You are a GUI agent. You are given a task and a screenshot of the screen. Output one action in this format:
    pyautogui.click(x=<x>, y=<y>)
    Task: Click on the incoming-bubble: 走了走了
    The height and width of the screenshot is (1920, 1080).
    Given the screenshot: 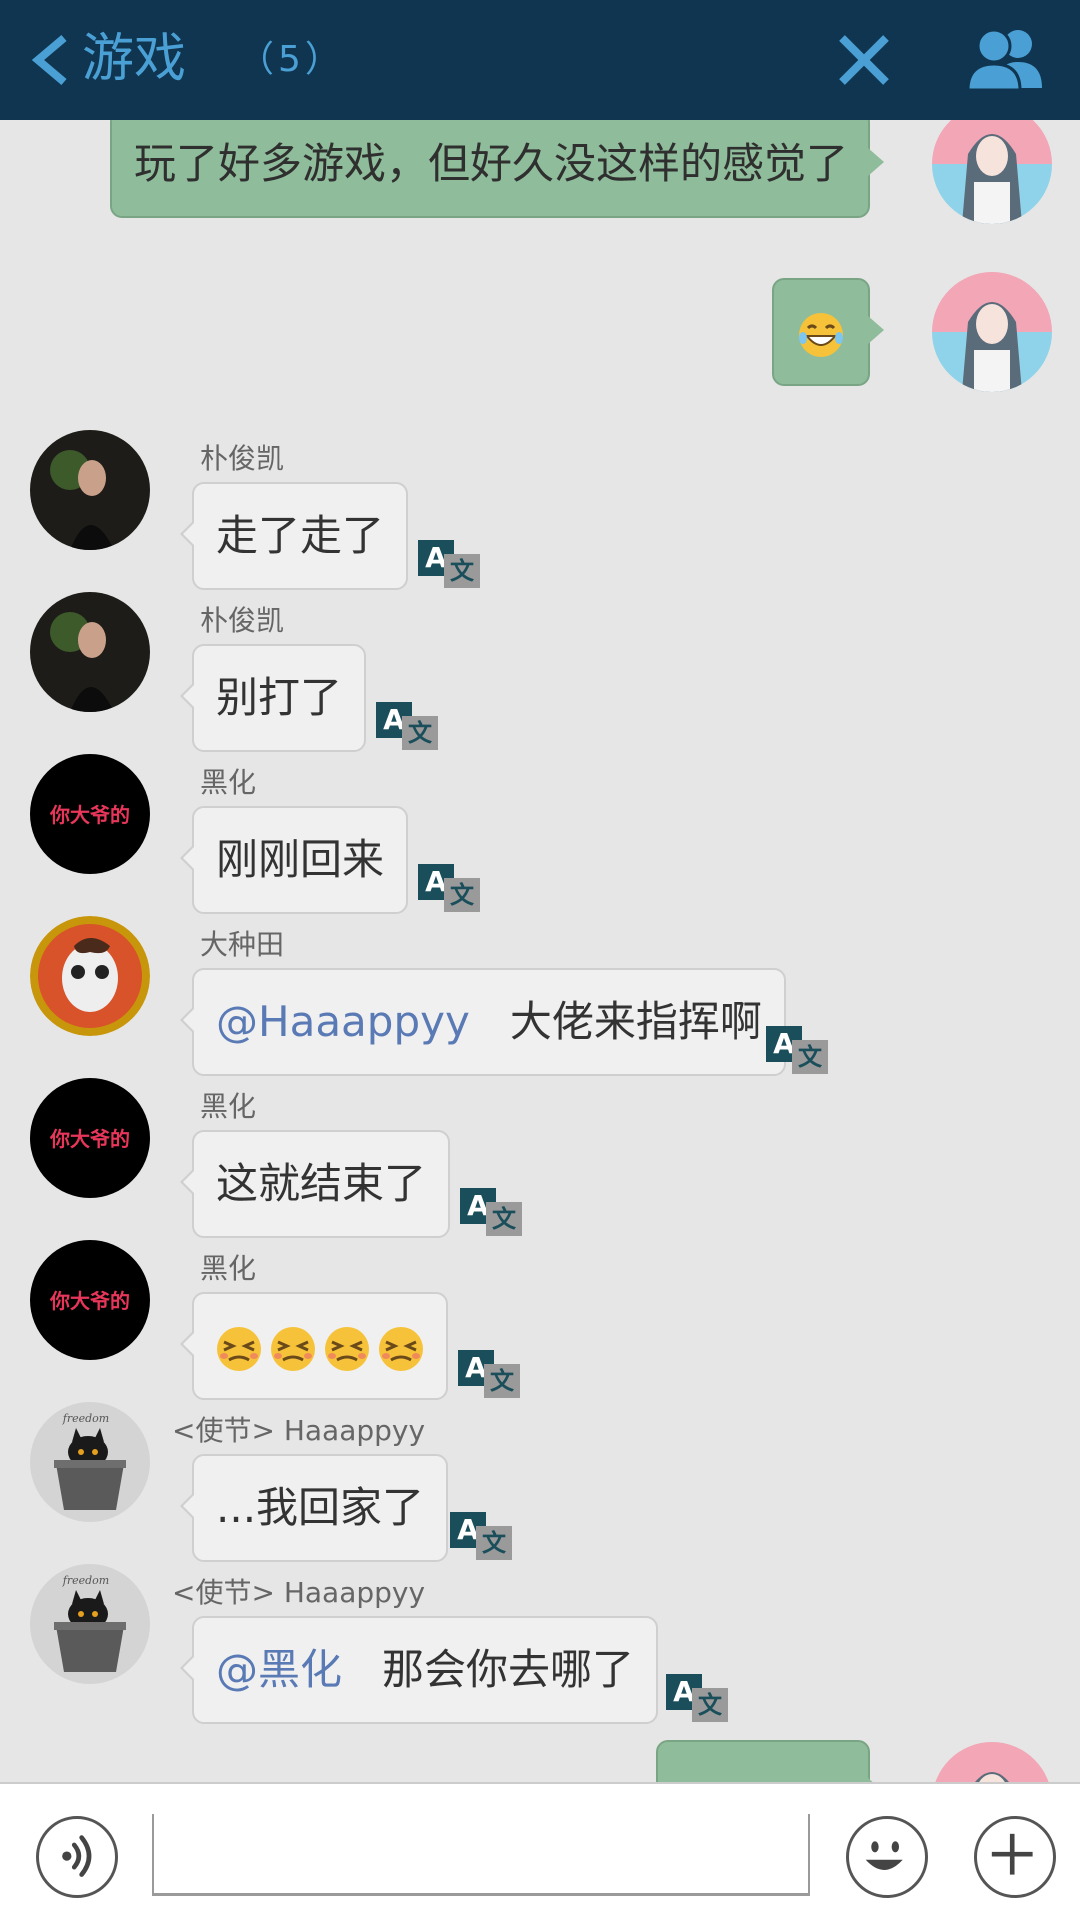 What is the action you would take?
    pyautogui.click(x=294, y=536)
    